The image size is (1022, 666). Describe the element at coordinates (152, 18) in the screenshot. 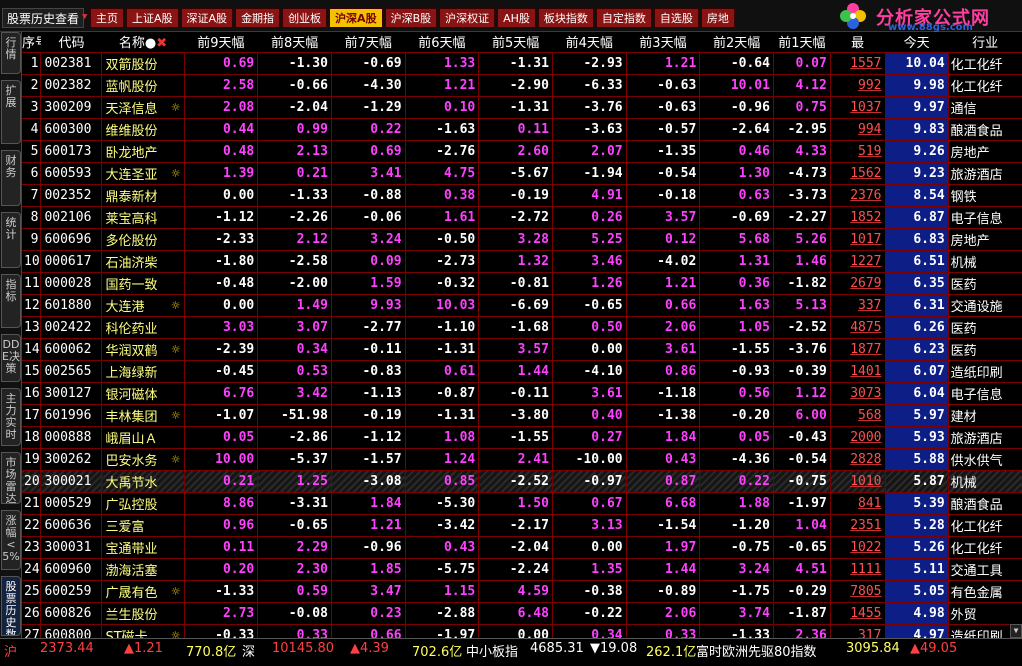

I see `tab-1: 上证A股` at that location.